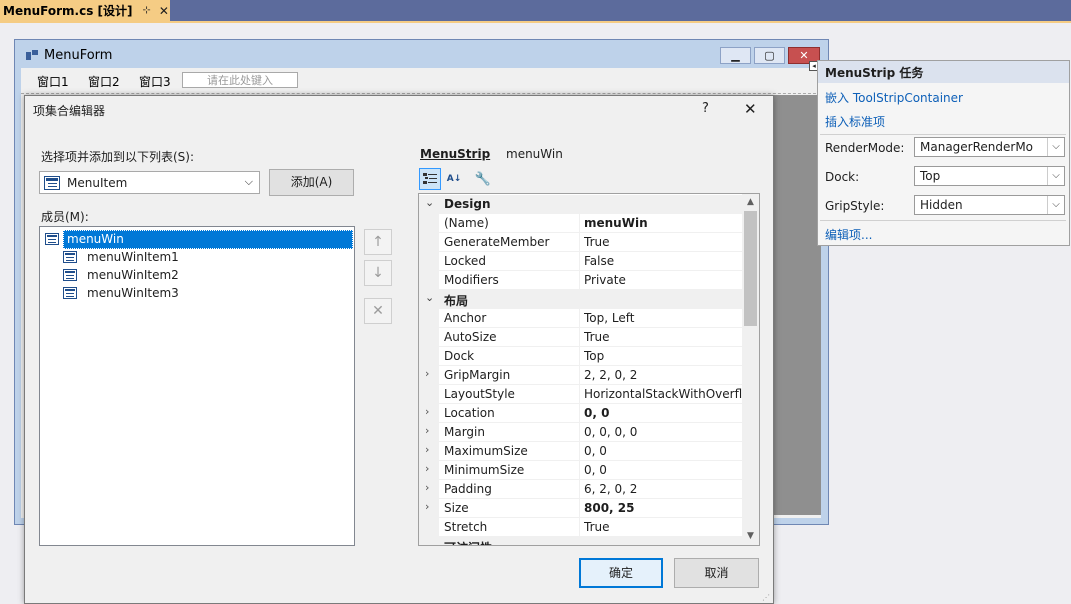 The image size is (1071, 604). I want to click on property-name: GripMargin, so click(477, 375).